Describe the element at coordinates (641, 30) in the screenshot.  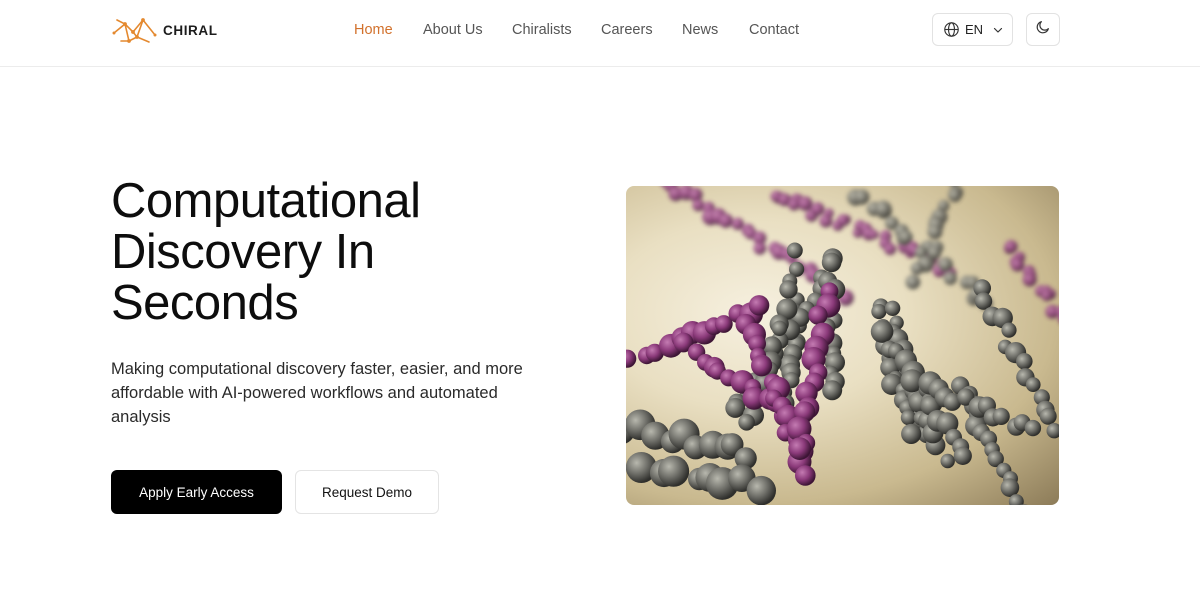
I see `nav-item-careers: Careers` at that location.